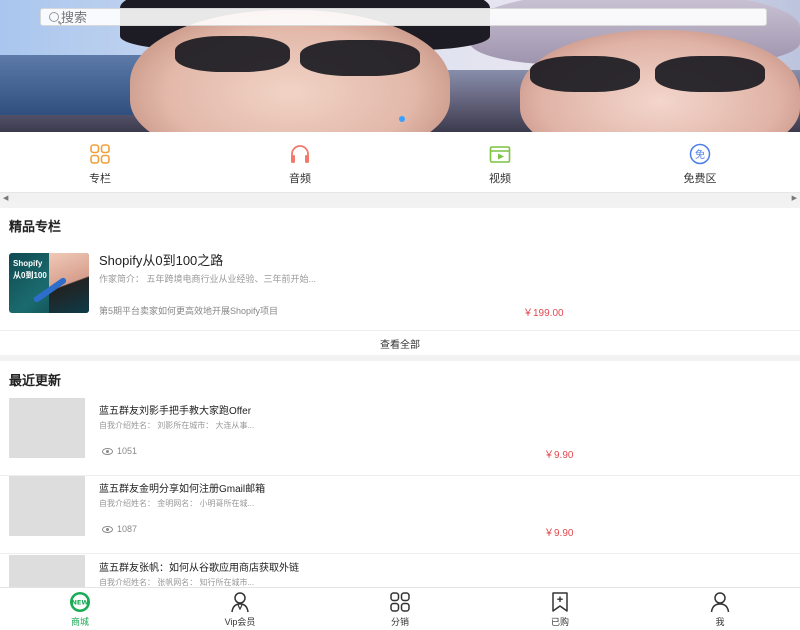  I want to click on tab-mall: NEW 商城, so click(80, 609).